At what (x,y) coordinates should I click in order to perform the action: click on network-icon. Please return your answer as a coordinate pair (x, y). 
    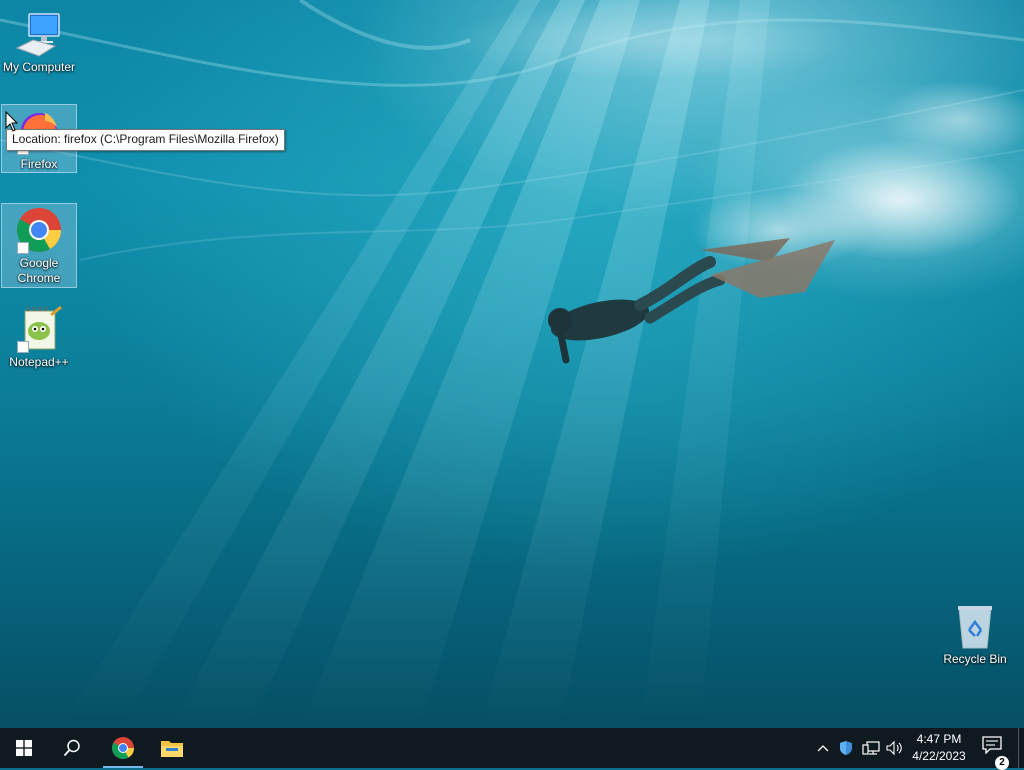
    Looking at the image, I should click on (871, 748).